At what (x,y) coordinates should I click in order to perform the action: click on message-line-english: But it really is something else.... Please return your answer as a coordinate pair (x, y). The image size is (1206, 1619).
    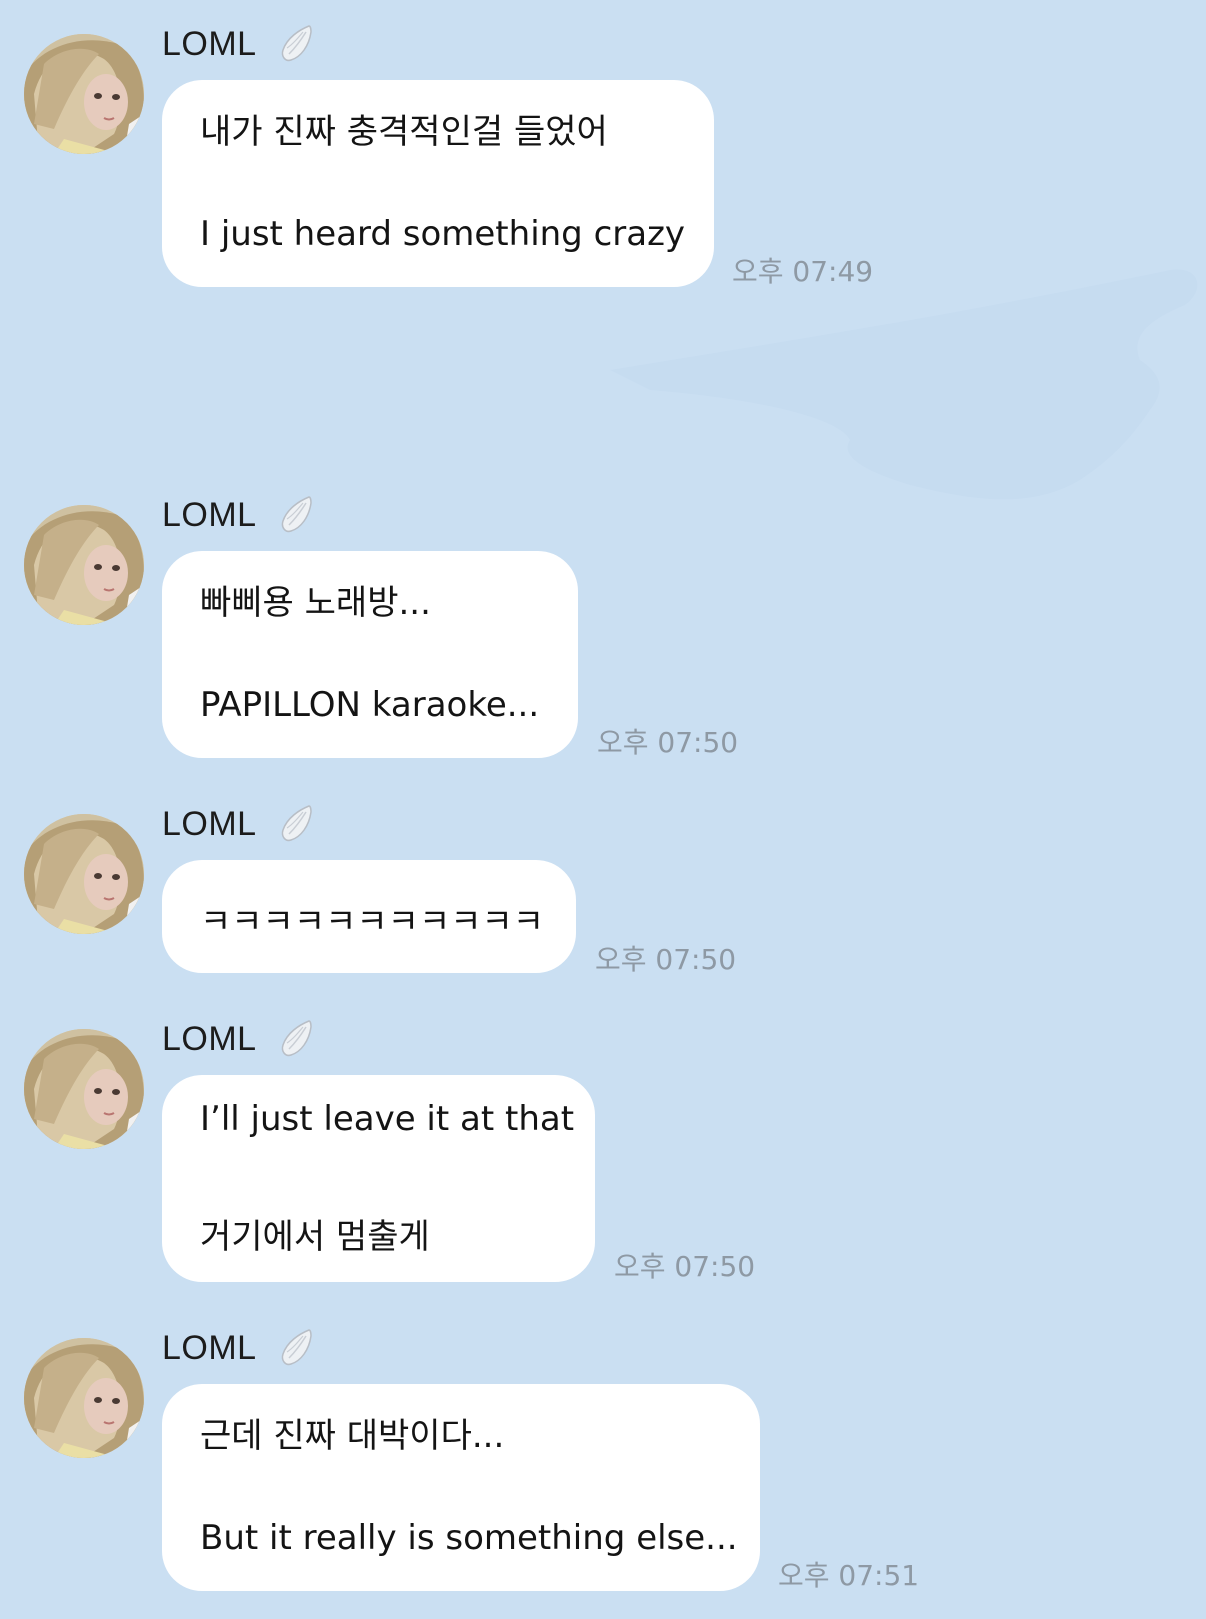
    Looking at the image, I should click on (469, 1538).